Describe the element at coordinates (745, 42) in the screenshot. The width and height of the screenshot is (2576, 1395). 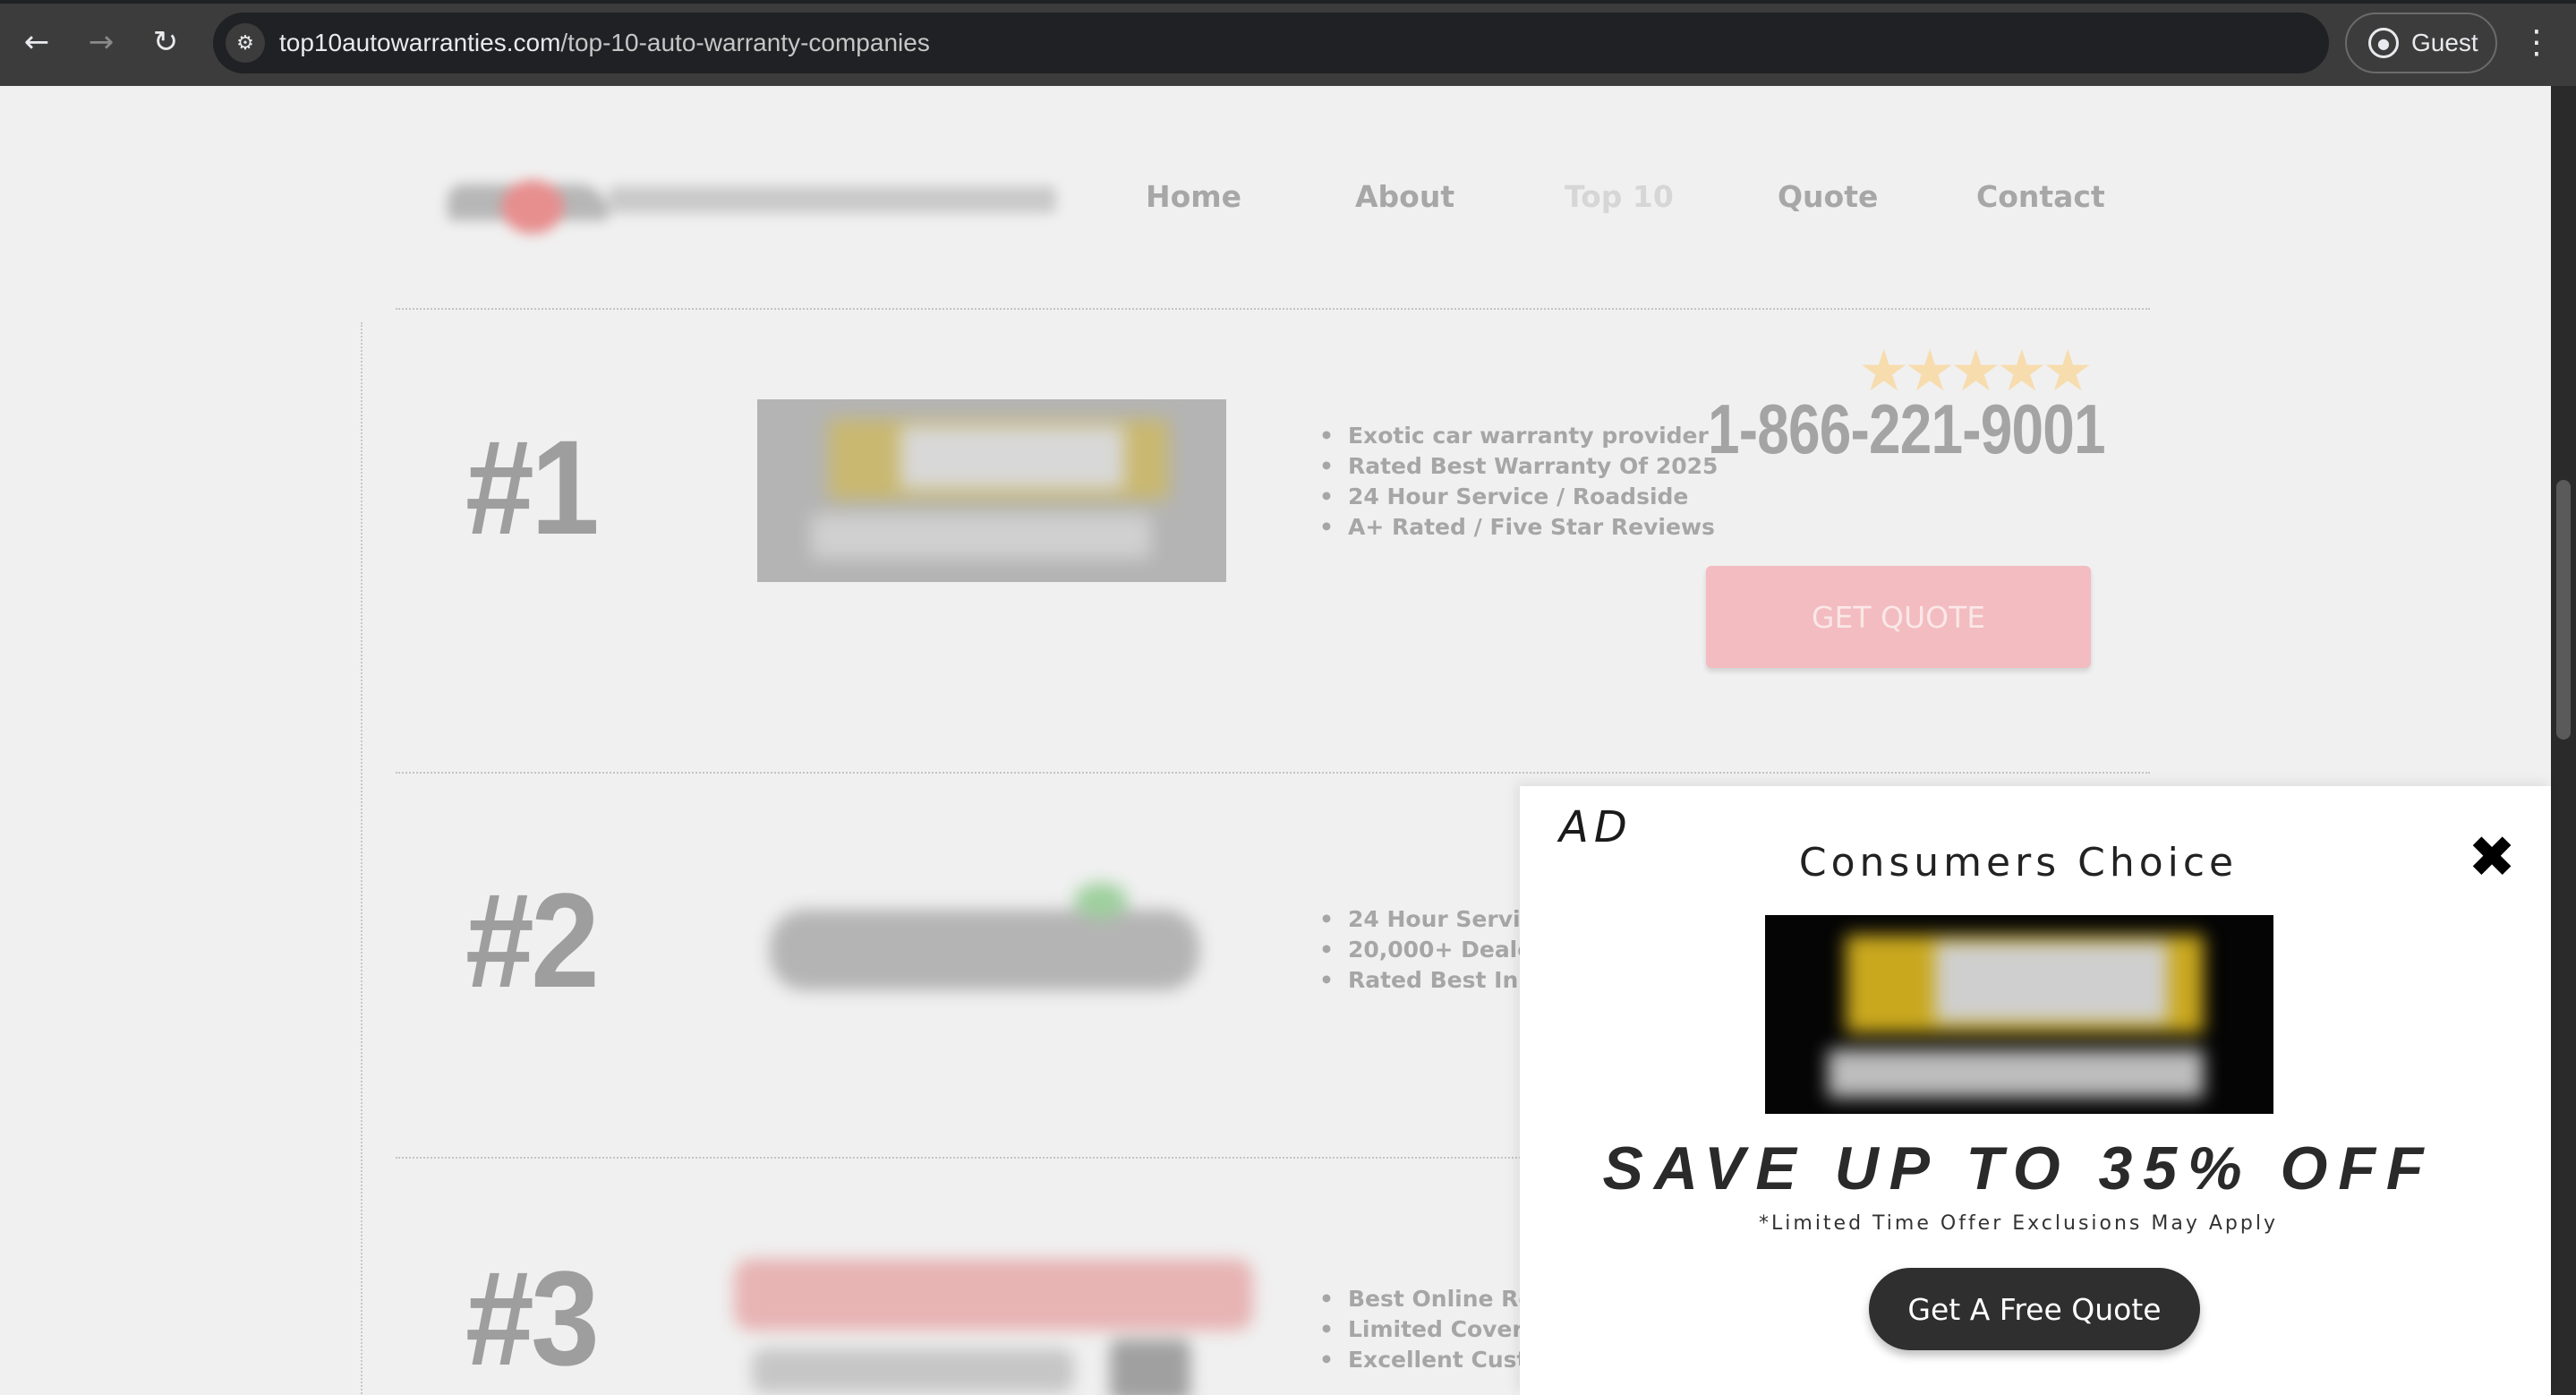
I see `url-path: /top-10-auto-warranty-companies` at that location.